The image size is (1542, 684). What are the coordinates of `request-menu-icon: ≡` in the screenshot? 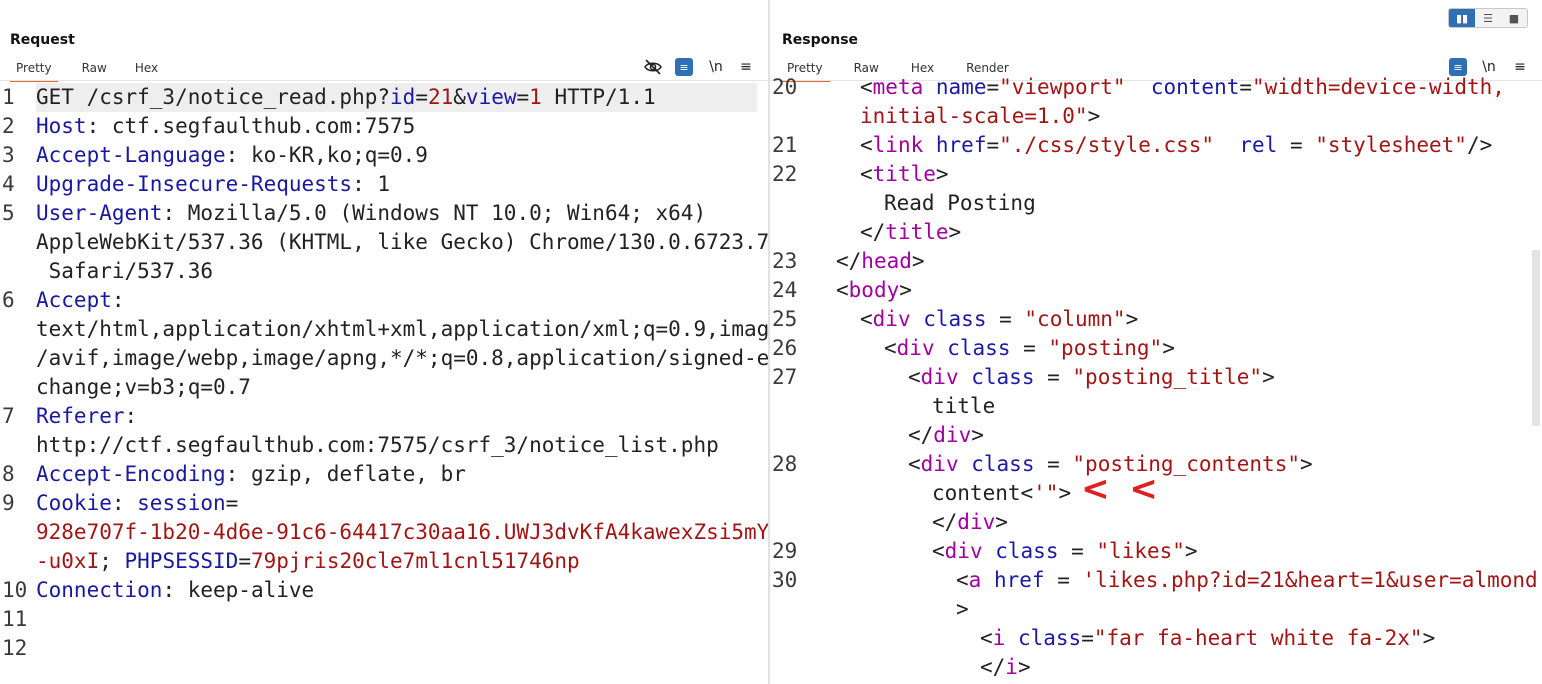 It's located at (746, 67).